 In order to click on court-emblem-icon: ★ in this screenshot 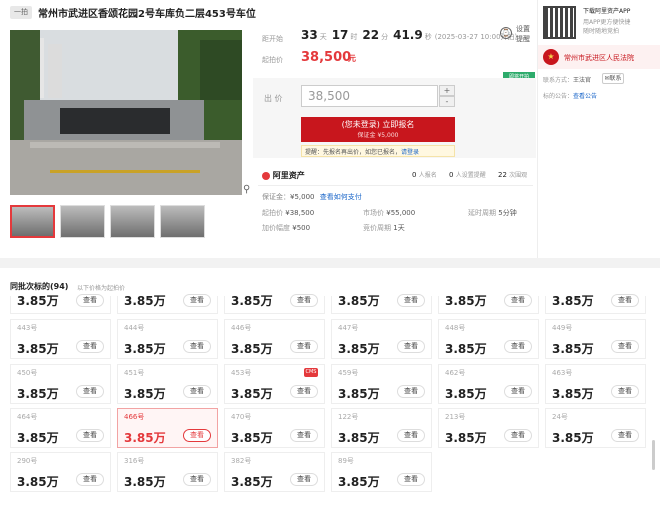, I will do `click(551, 57)`.